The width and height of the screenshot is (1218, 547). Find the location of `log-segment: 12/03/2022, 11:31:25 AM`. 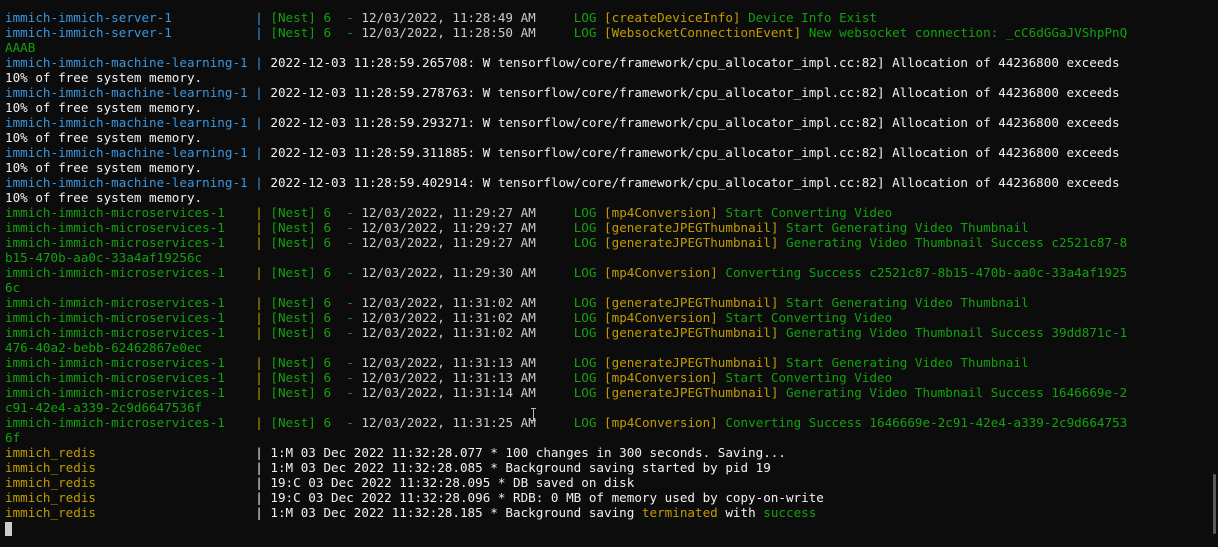

log-segment: 12/03/2022, 11:31:25 AM is located at coordinates (467, 422).